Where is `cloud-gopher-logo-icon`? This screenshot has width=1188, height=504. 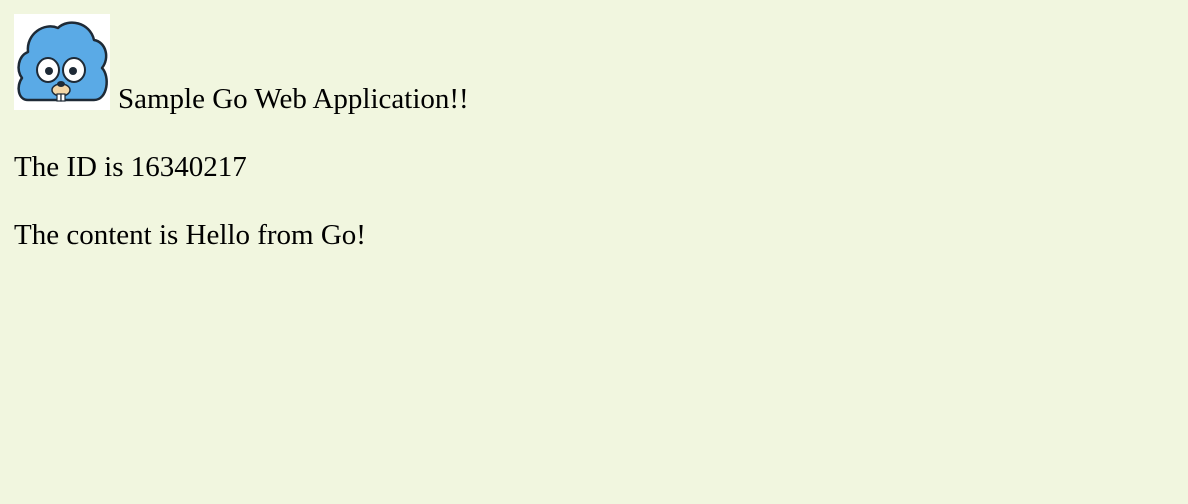
cloud-gopher-logo-icon is located at coordinates (62, 62).